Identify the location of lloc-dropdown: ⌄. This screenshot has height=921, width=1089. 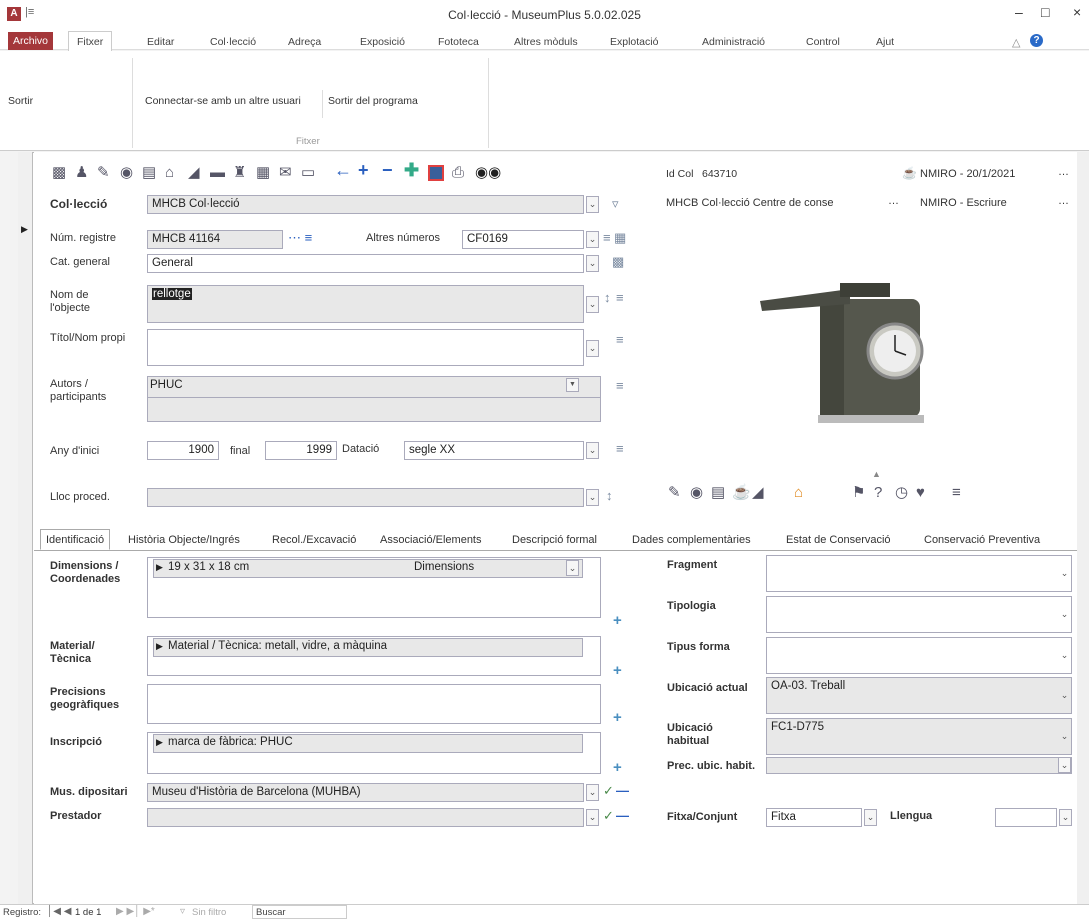
(592, 497).